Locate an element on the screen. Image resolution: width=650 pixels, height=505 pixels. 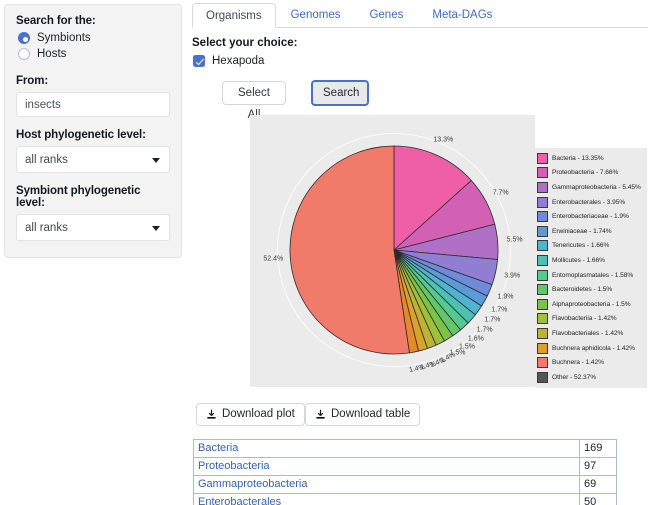
legend-label: Proteobacteria - 7.66% is located at coordinates (585, 173).